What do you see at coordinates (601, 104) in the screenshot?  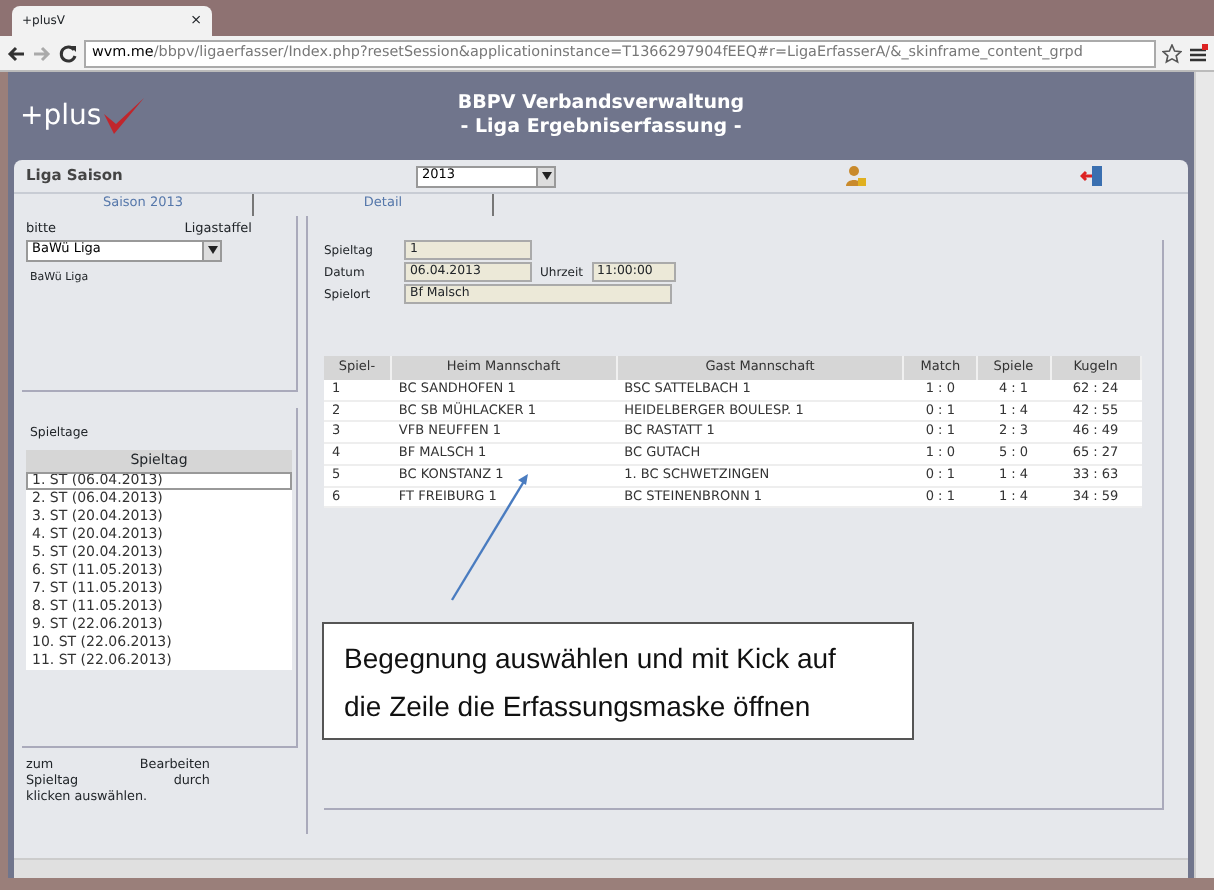 I see `page-title: BBPV Verbandsverwaltung` at bounding box center [601, 104].